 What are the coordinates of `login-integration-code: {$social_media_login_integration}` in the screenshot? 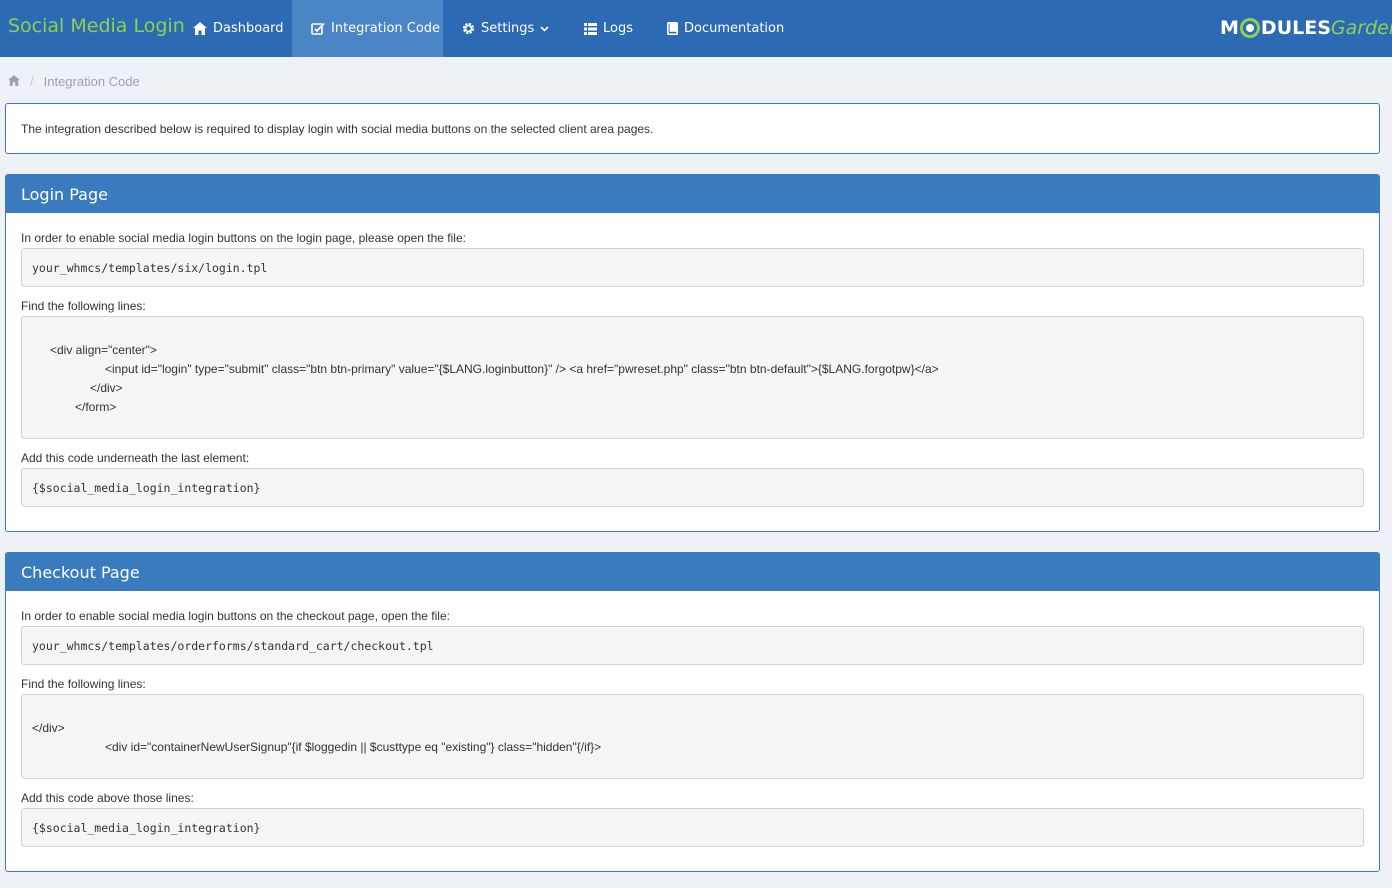 It's located at (692, 487).